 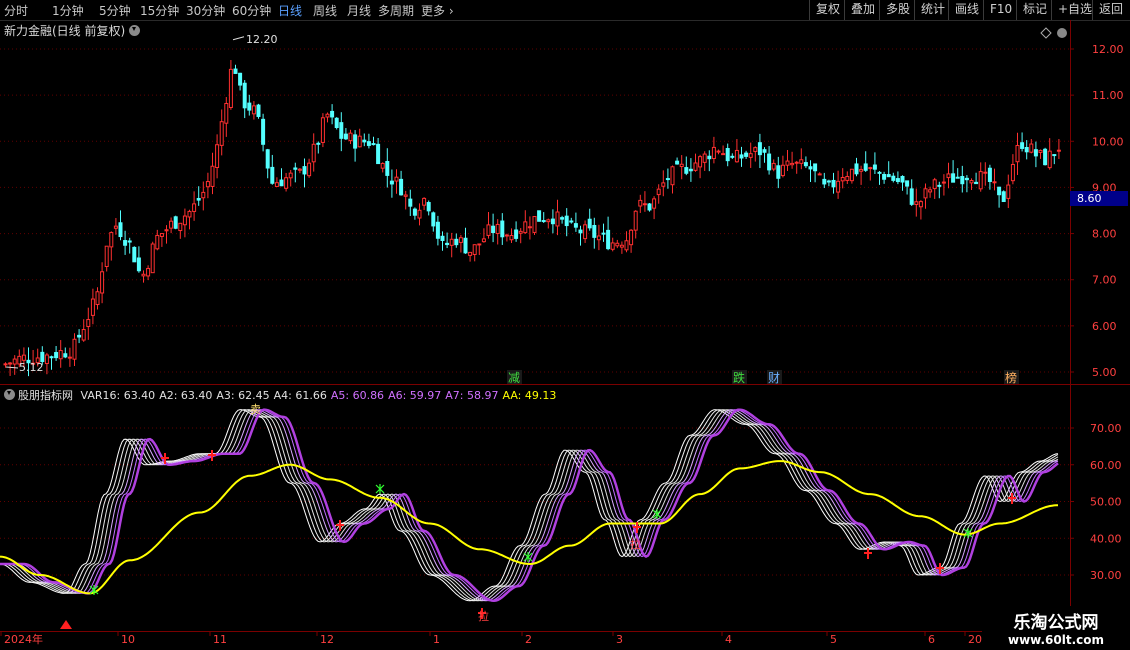 I want to click on indicator-value-6: A7: 58.97, so click(x=472, y=395).